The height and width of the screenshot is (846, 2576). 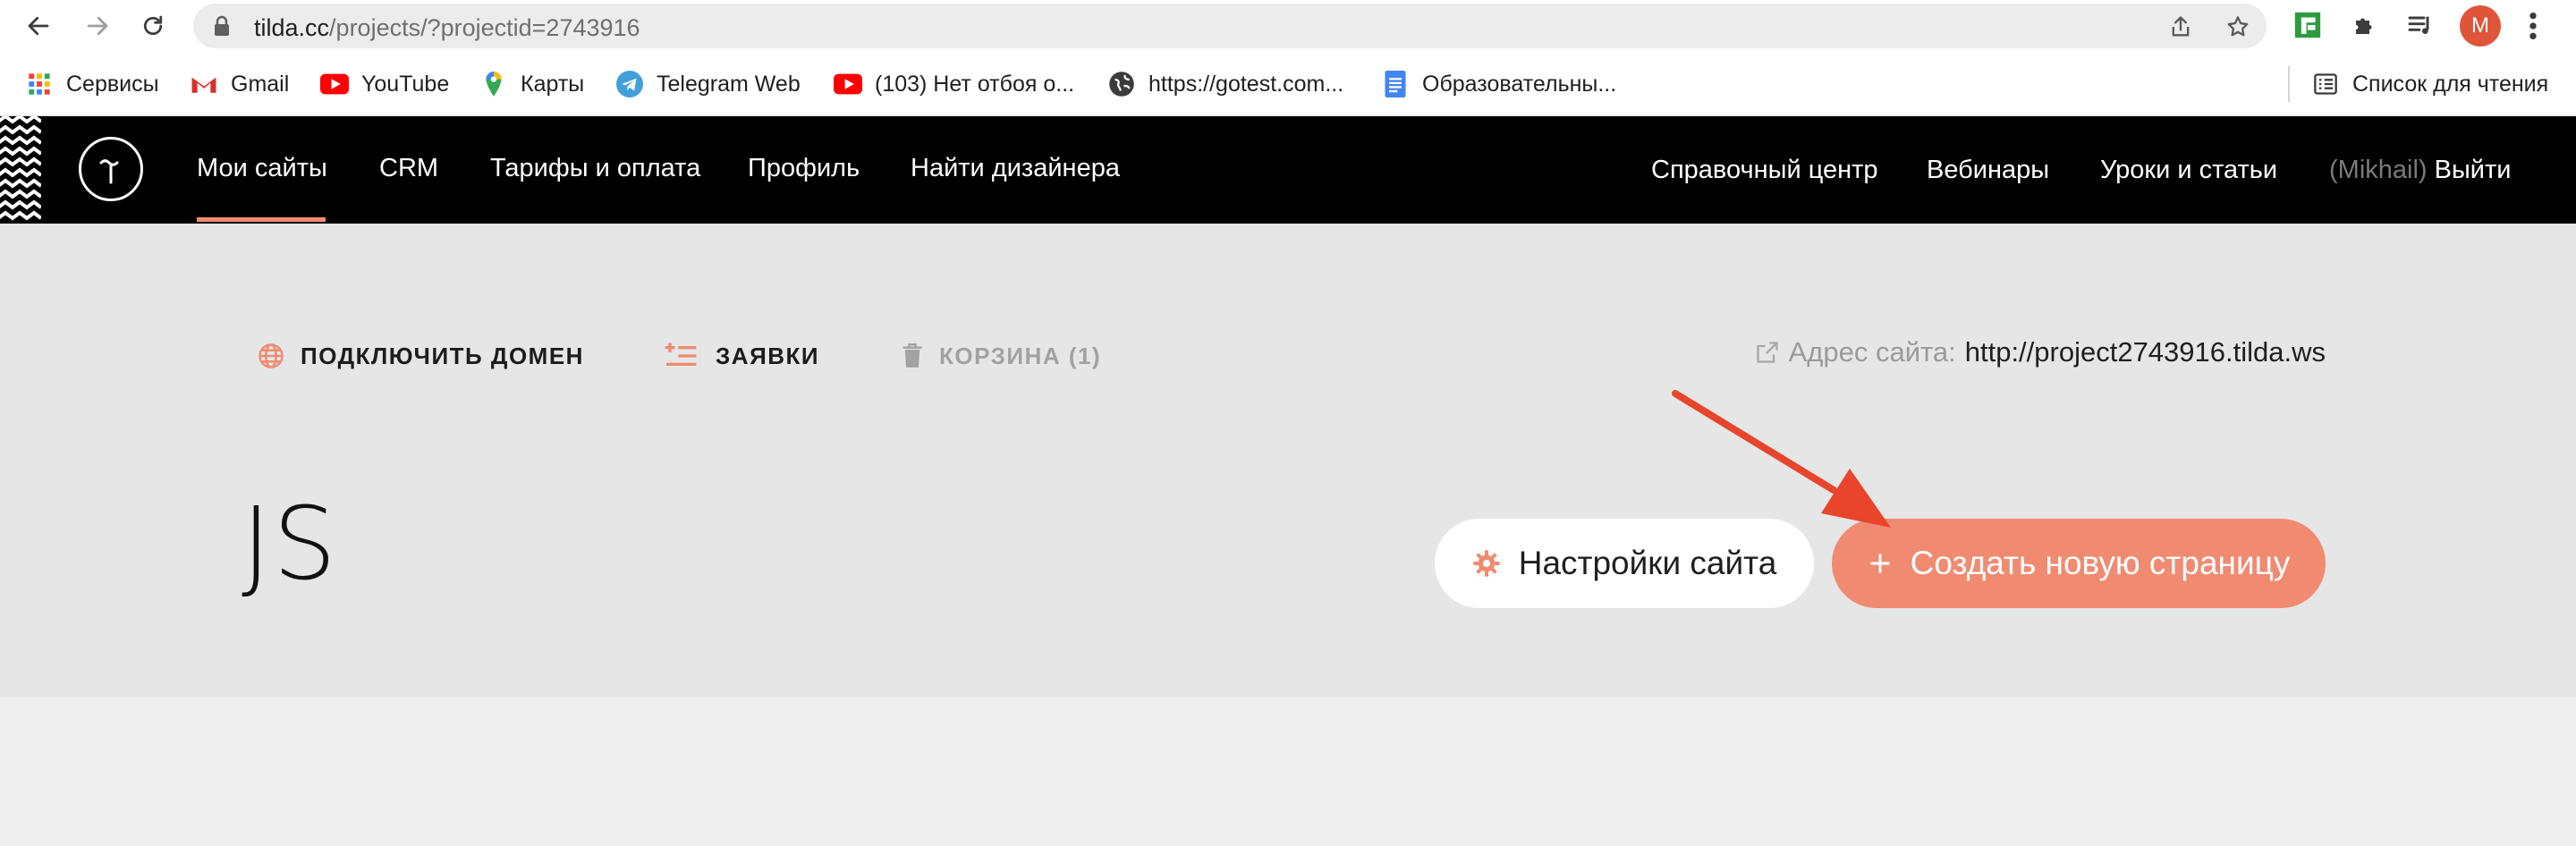 What do you see at coordinates (1624, 563) in the screenshot?
I see `site-settings-button: Настройки сайта` at bounding box center [1624, 563].